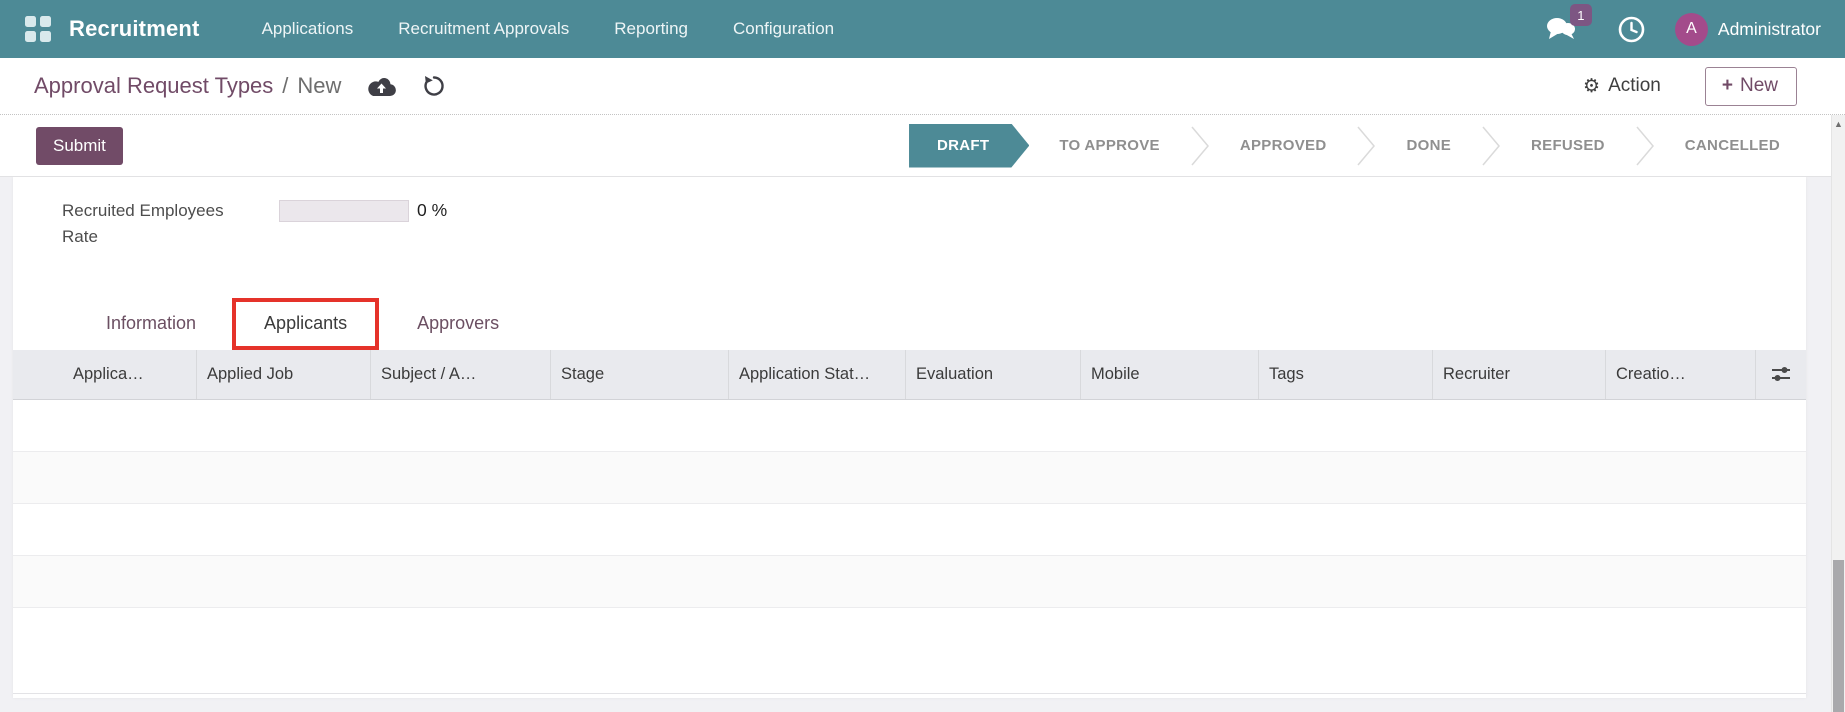  Describe the element at coordinates (639, 374) in the screenshot. I see `col-stage: Stage` at that location.